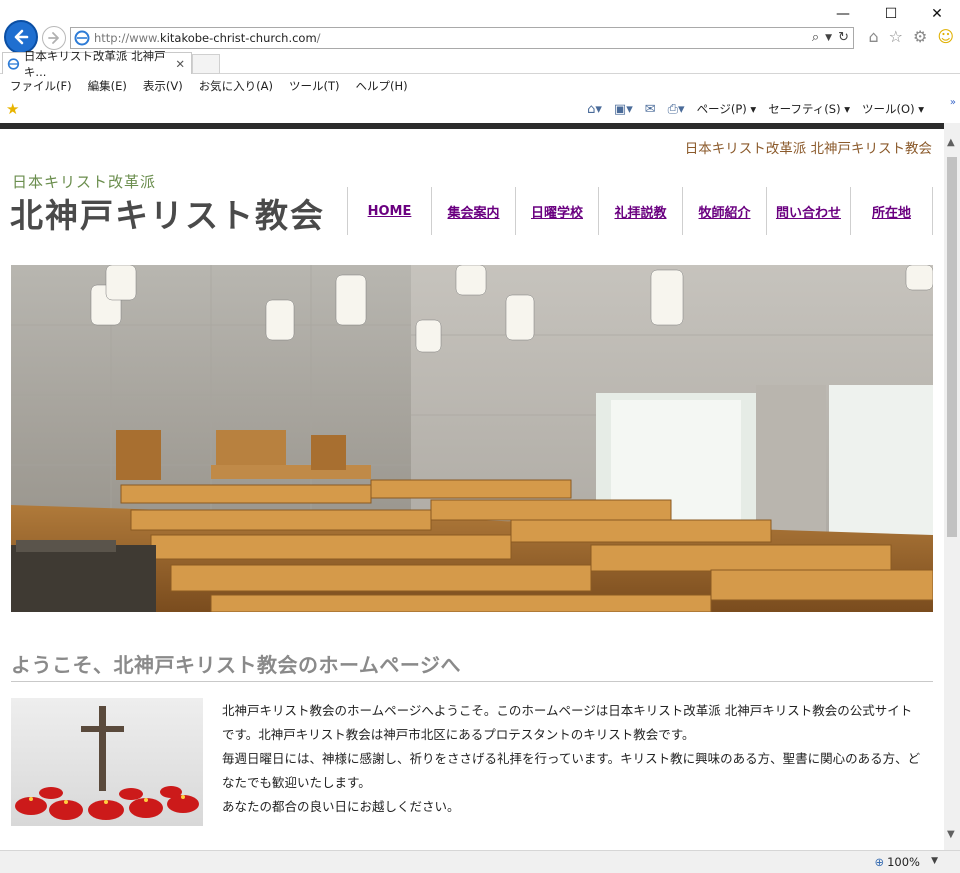  Describe the element at coordinates (480, 64) in the screenshot. I see `tab-strip: 日本キリスト改革派 北神戸キ... ✕` at that location.